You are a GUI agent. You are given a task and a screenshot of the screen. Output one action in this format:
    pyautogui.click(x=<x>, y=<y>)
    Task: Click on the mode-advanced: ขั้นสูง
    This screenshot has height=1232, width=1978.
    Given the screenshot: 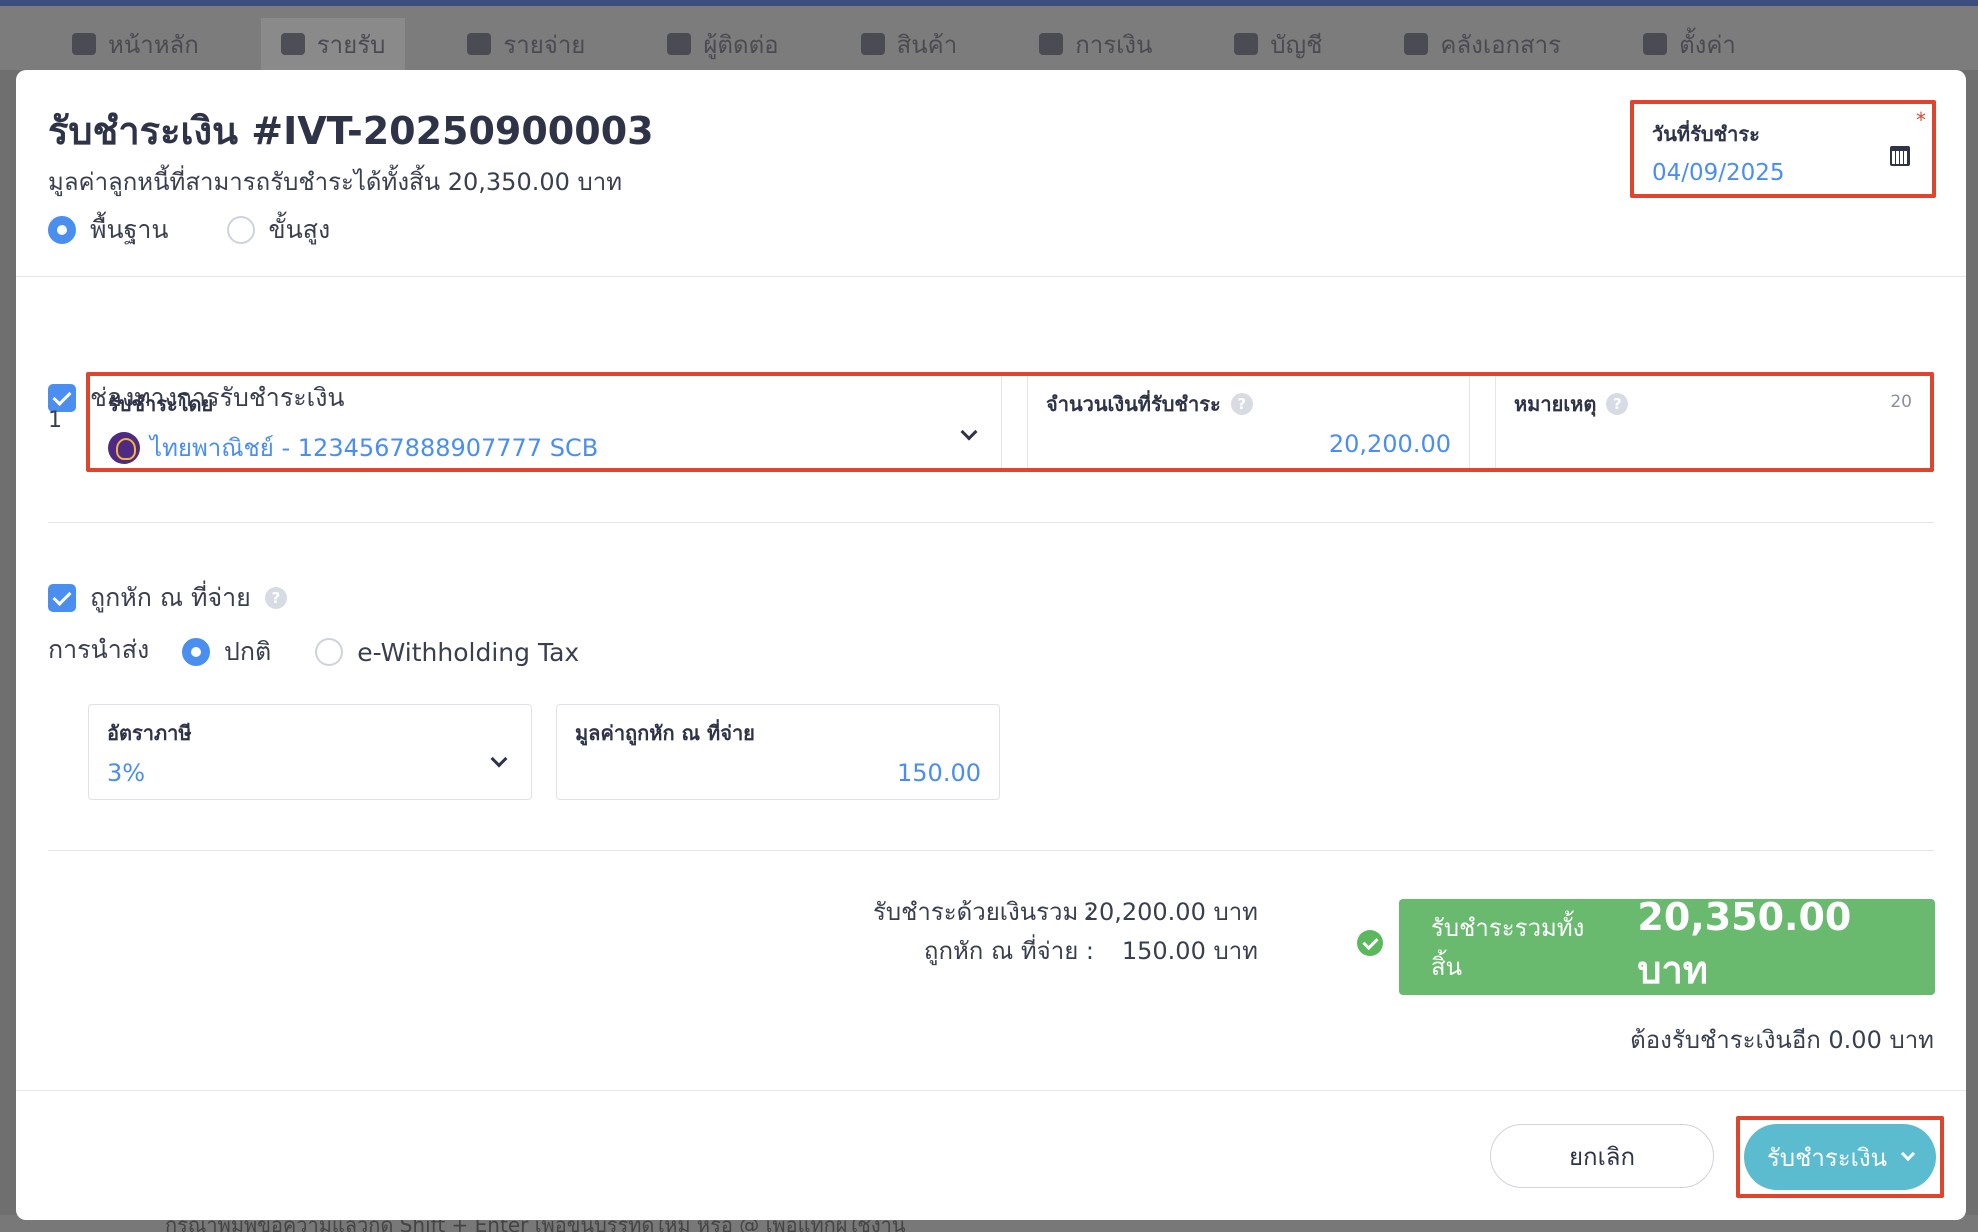 What is the action you would take?
    pyautogui.click(x=278, y=230)
    